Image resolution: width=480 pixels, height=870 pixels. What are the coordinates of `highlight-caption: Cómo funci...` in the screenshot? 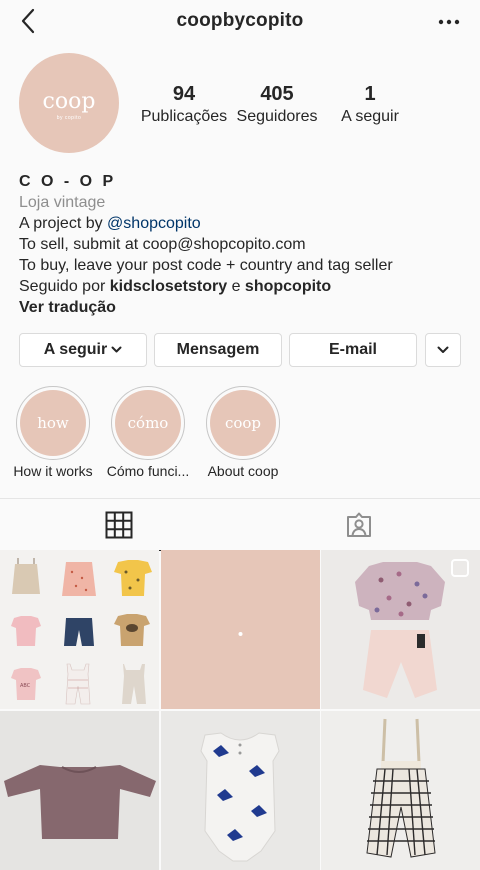 It's located at (148, 471).